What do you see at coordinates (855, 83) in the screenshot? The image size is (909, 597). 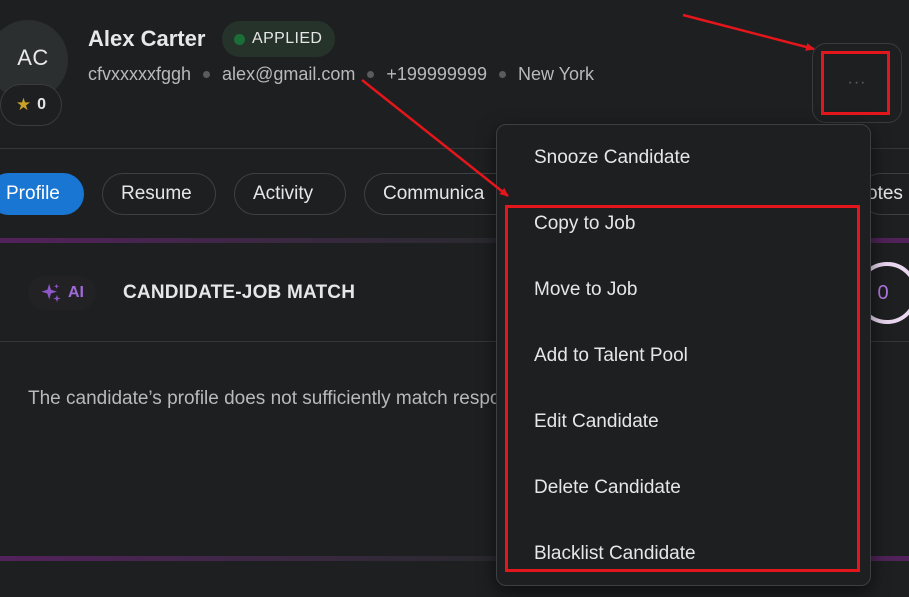 I see `annotation-box-more-button` at bounding box center [855, 83].